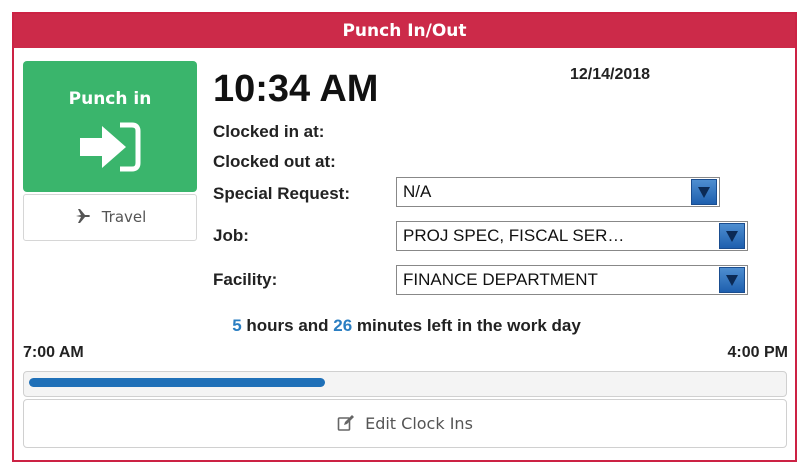 This screenshot has height=468, width=809. I want to click on edit-clock-ins-label: Edit Clock Ins, so click(419, 423).